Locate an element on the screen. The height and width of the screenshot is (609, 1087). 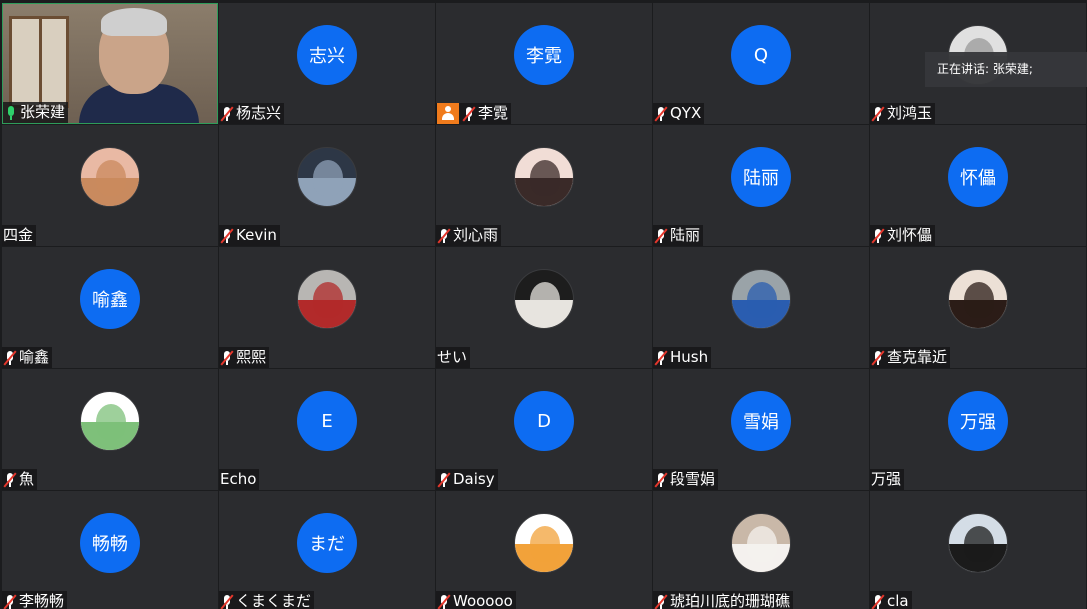
participant-tile: 志兴 杨志兴 is located at coordinates (327, 63).